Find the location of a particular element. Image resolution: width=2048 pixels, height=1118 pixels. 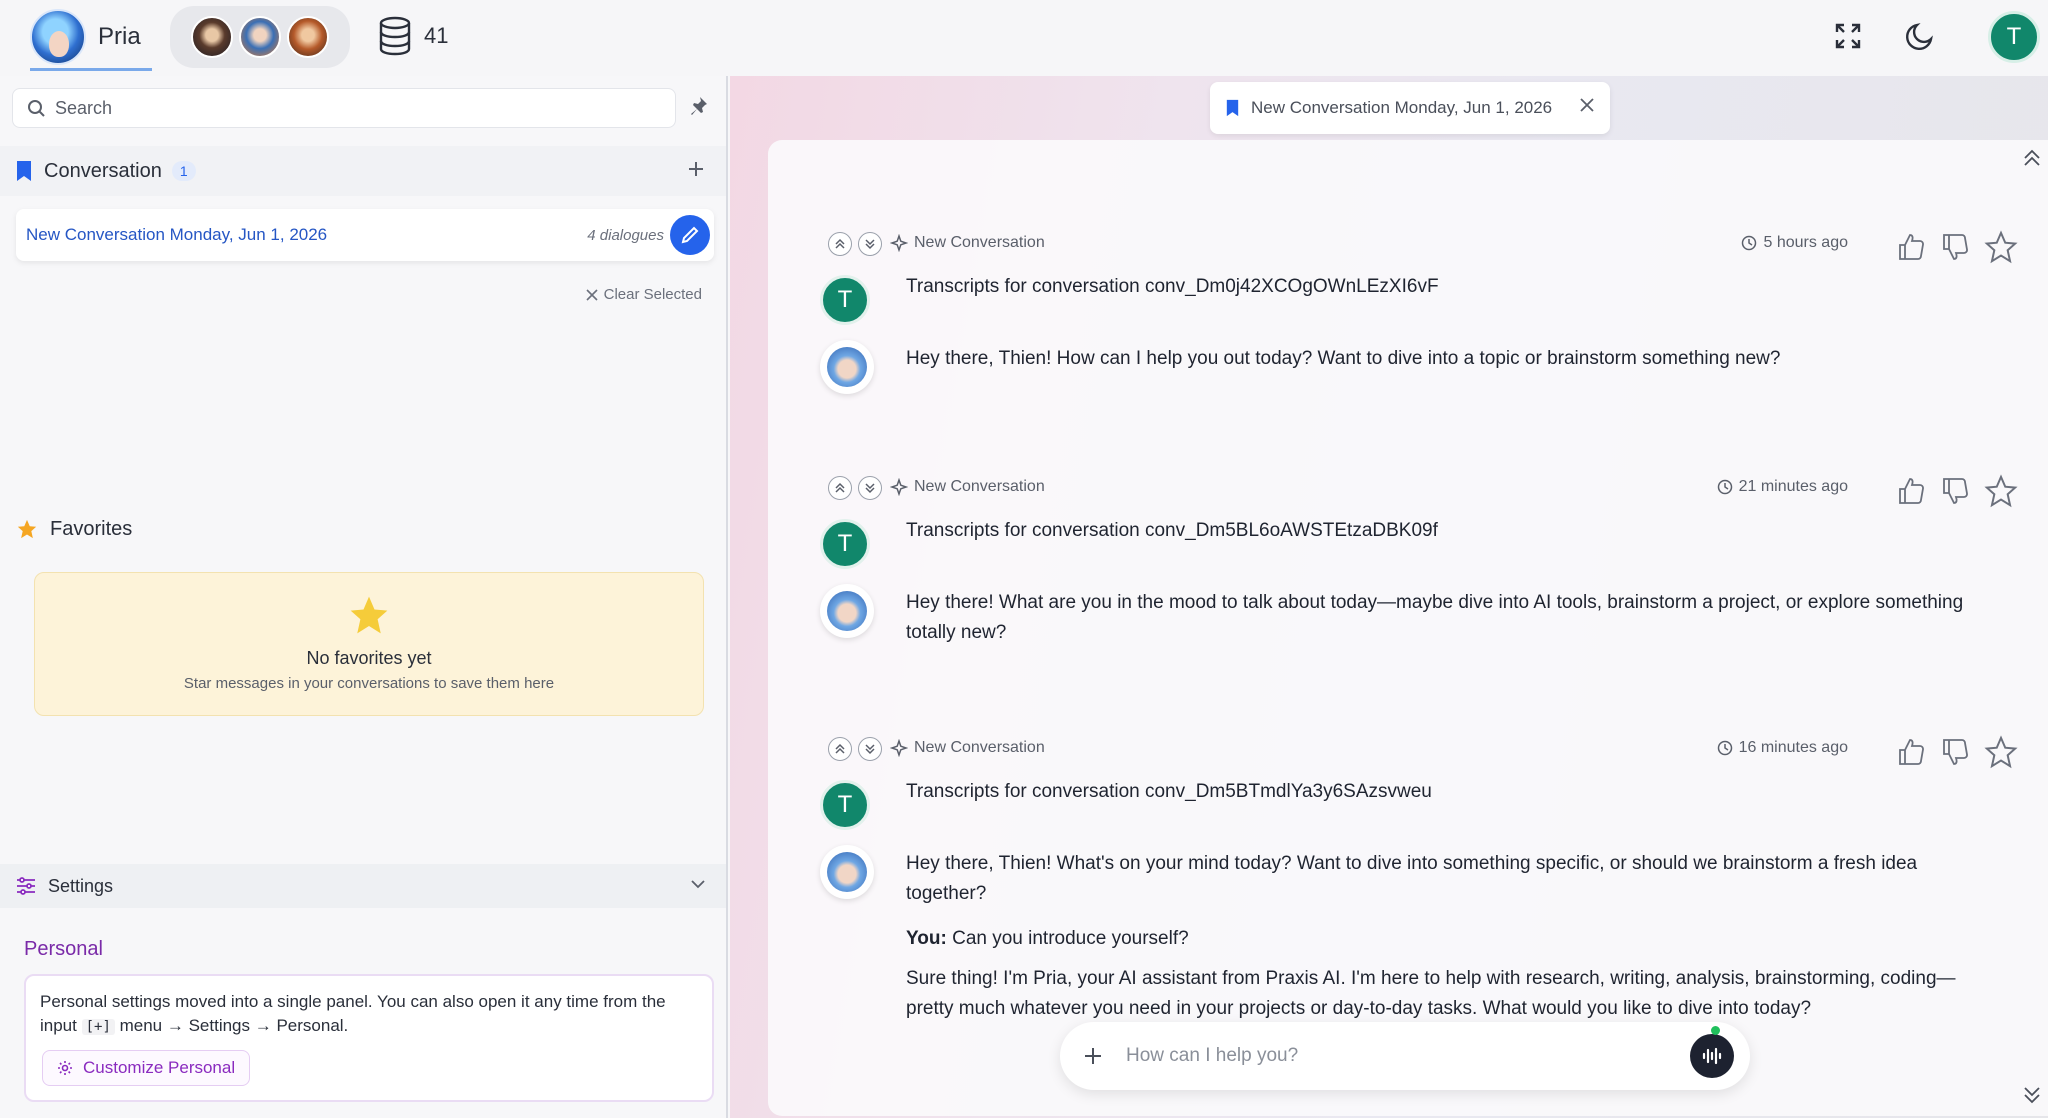

scroll-to-top-button is located at coordinates (2032, 160).